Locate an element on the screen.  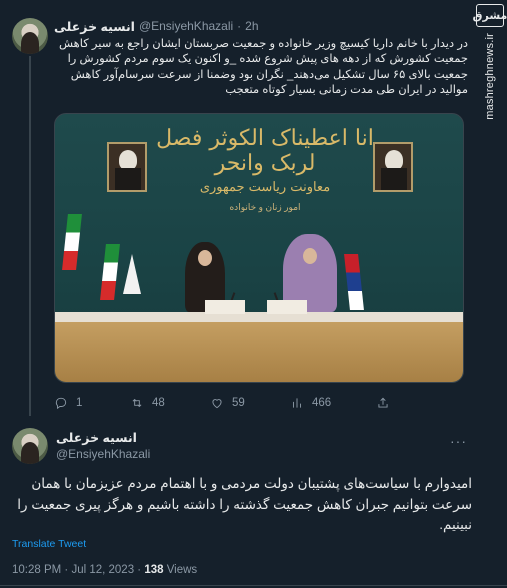
views-button: 466 is located at coordinates (310, 403).